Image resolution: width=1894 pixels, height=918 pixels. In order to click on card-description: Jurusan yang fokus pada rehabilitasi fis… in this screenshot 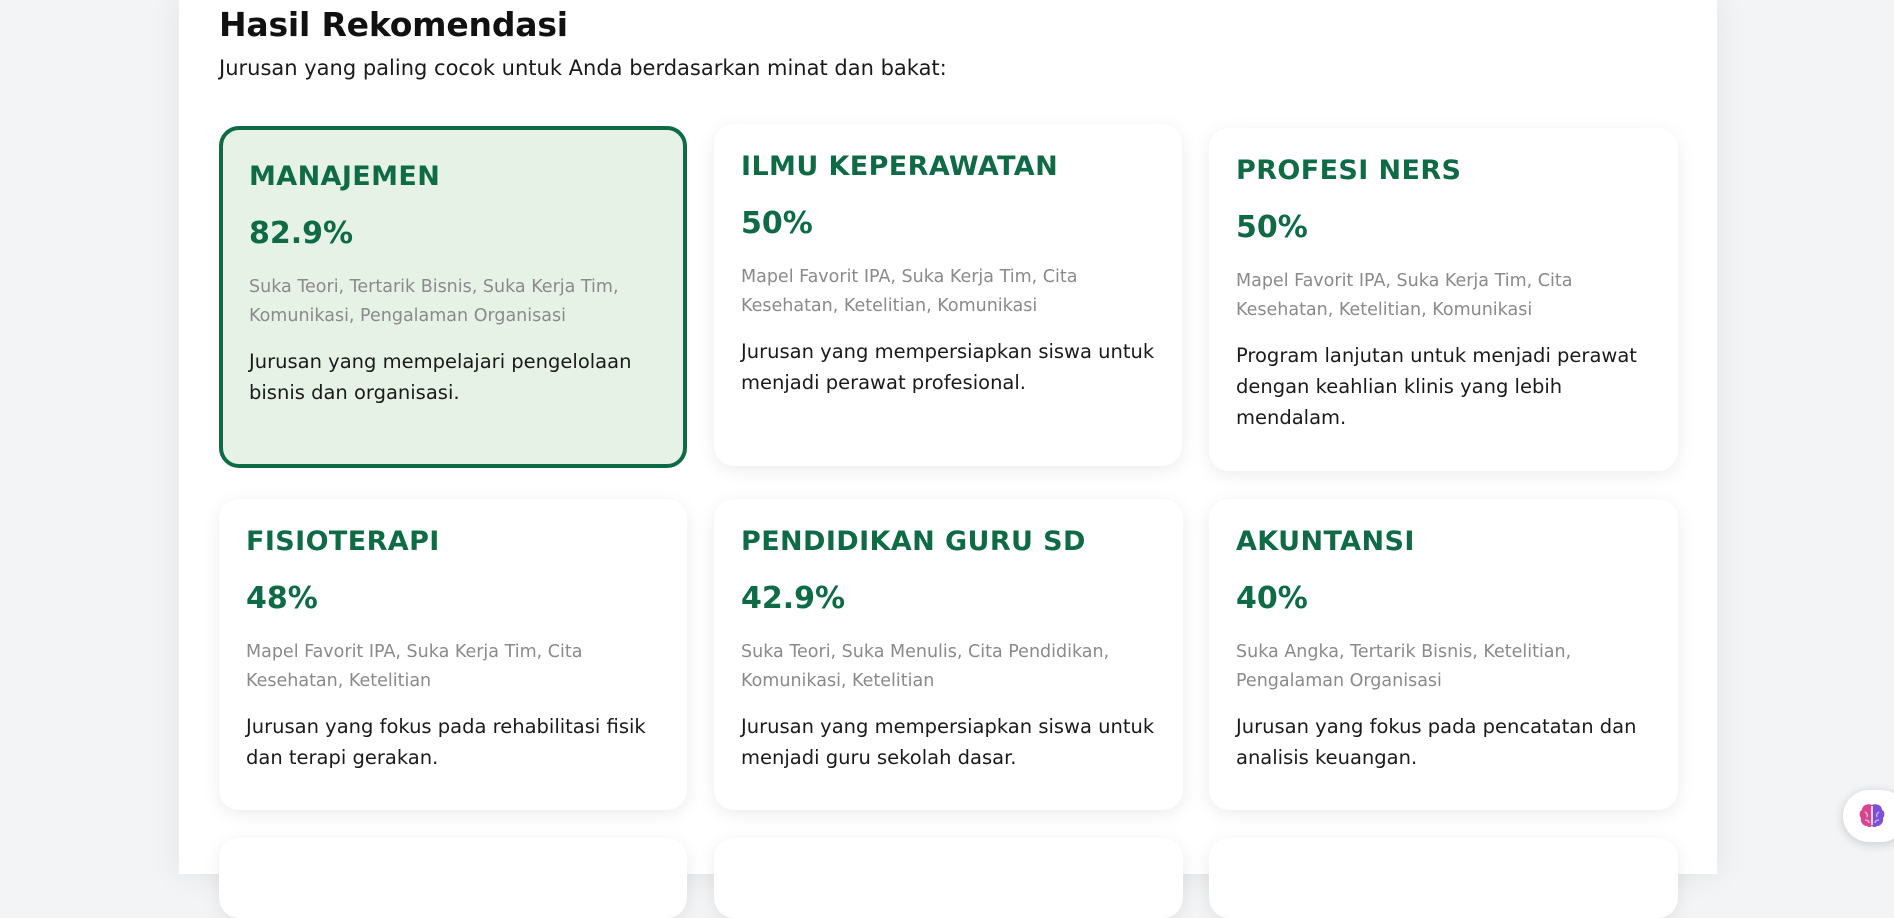, I will do `click(446, 742)`.